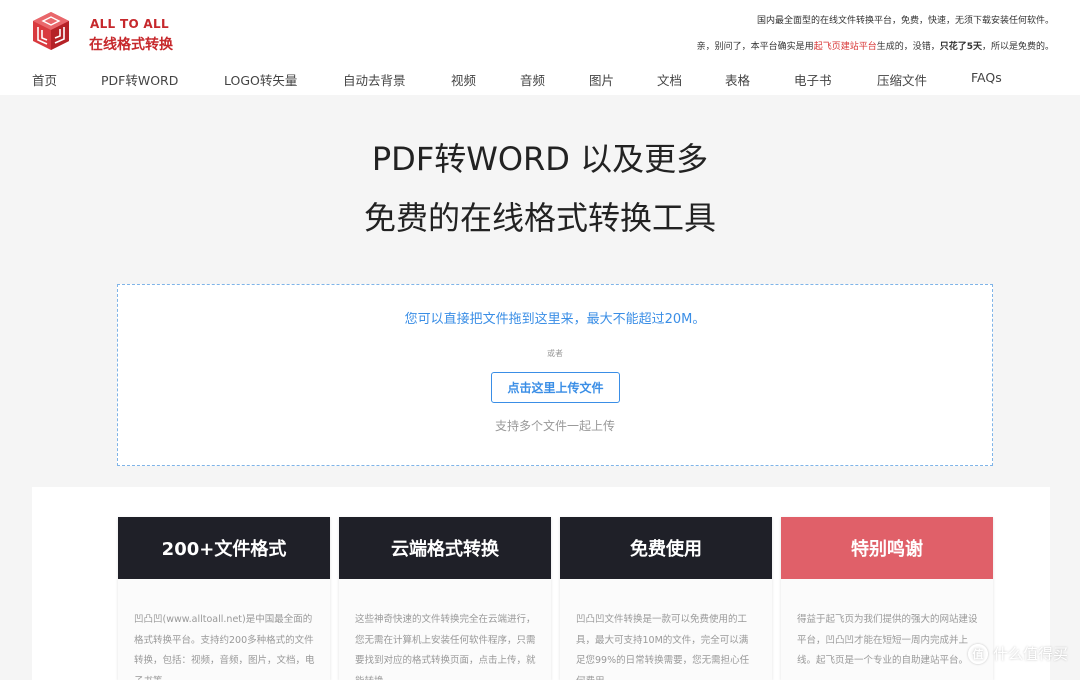 The image size is (1080, 680). What do you see at coordinates (669, 79) in the screenshot?
I see `nav-item-document: 文档` at bounding box center [669, 79].